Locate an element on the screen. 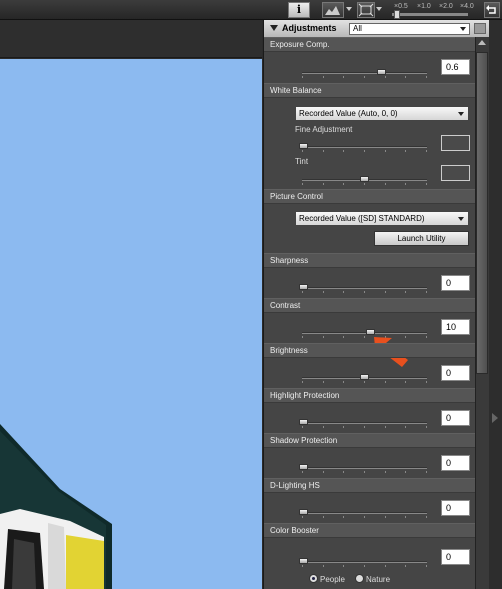 This screenshot has width=502, height=589. histogram-button is located at coordinates (333, 10).